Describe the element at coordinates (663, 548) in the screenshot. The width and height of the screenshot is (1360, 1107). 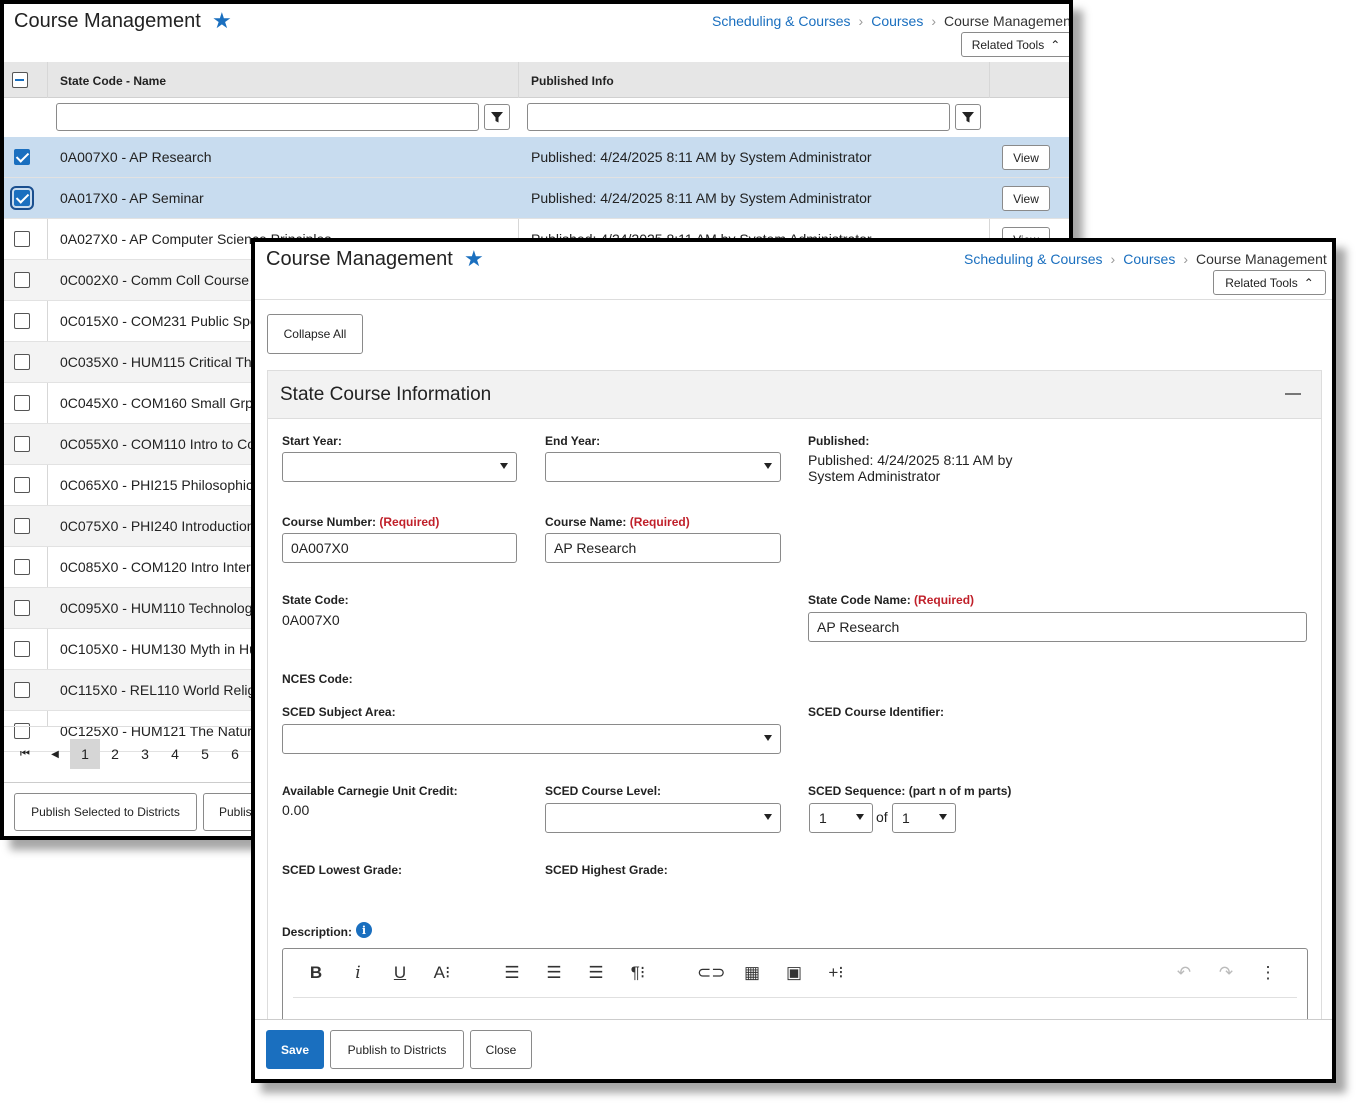
I see `course-name-input: AP Research` at that location.